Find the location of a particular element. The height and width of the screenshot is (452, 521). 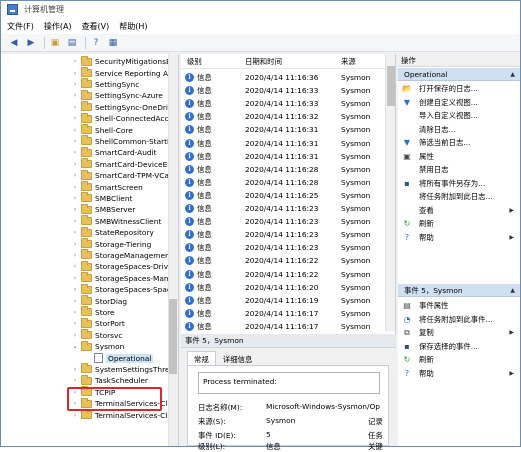

tree-item: › StateRepository is located at coordinates (112, 232).